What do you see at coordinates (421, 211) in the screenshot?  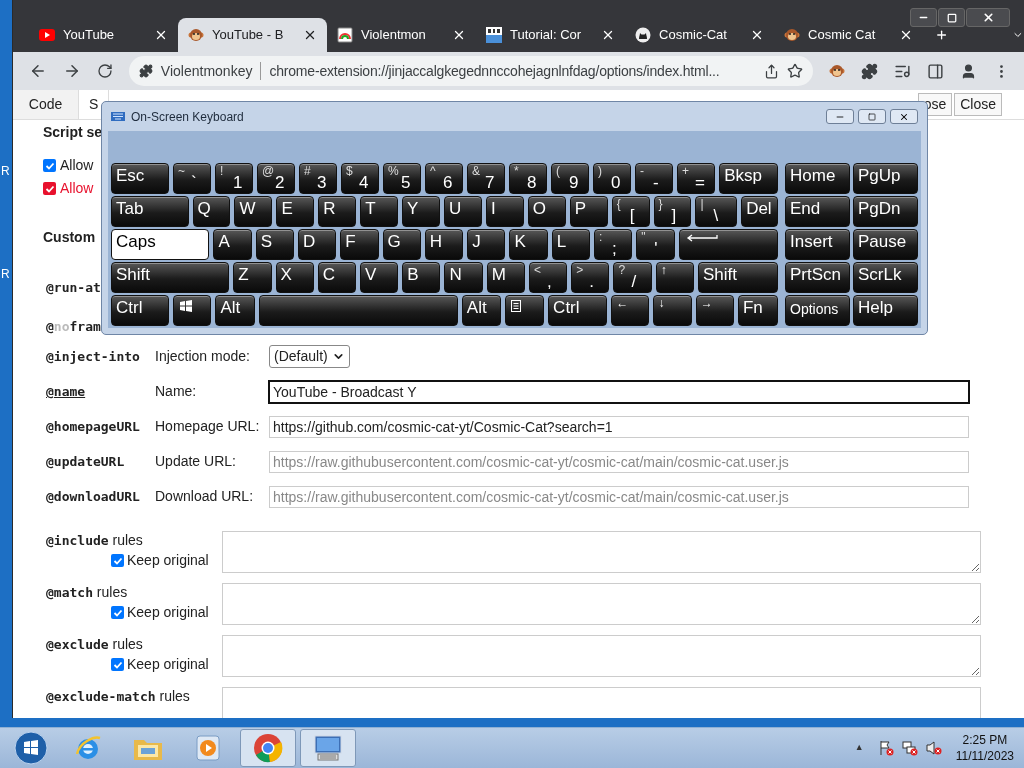 I see `keyboard-key: Y` at bounding box center [421, 211].